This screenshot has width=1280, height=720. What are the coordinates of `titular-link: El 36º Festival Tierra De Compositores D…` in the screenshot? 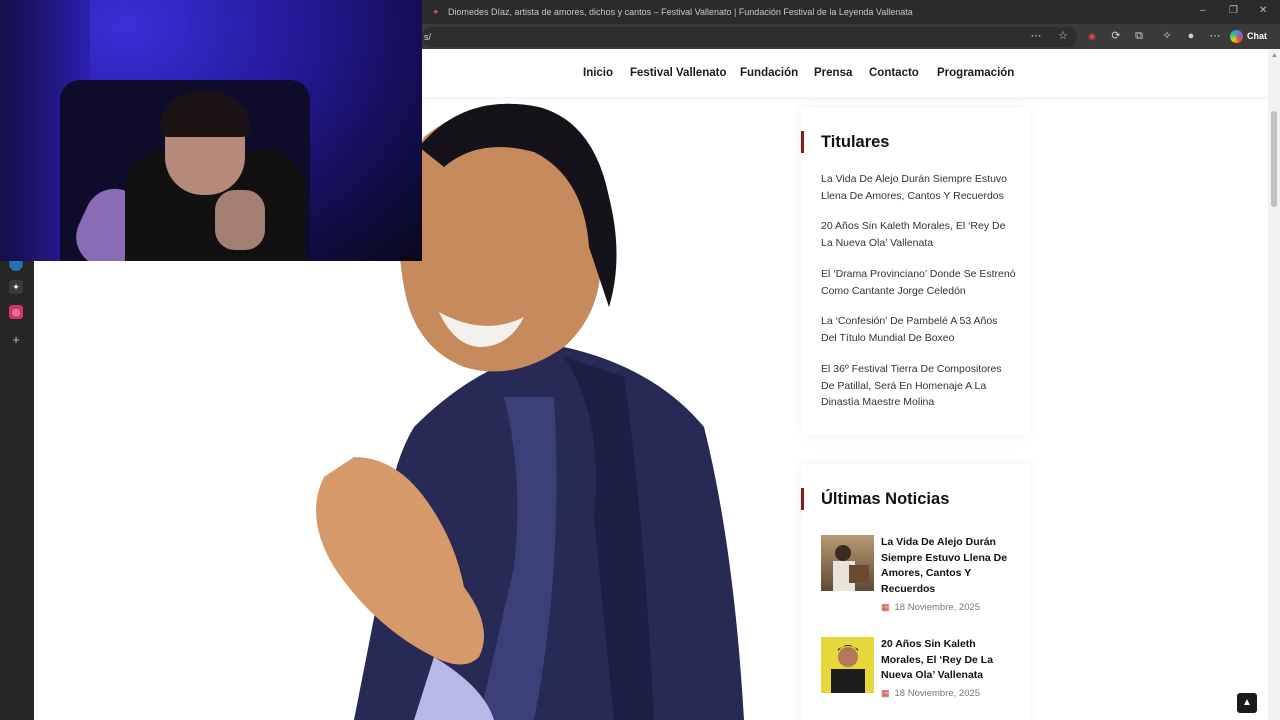 It's located at (918, 386).